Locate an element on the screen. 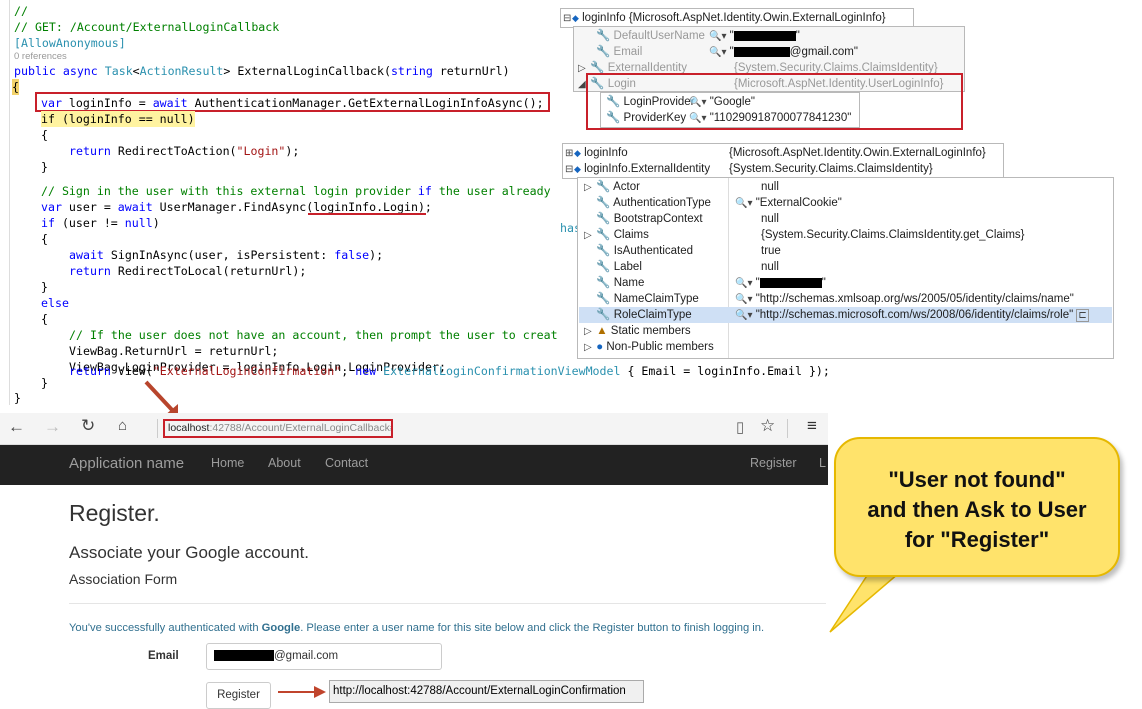 The image size is (1142, 709). favorite-star-icon: ☆ is located at coordinates (767, 426).